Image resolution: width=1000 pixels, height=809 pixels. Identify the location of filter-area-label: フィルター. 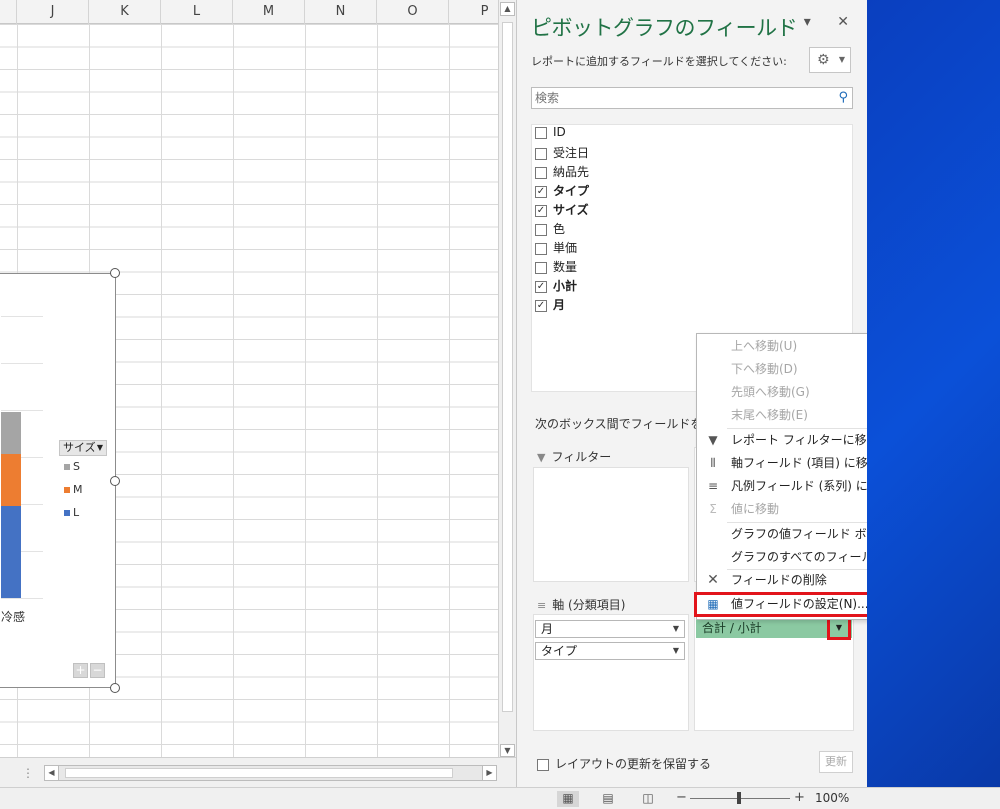
(581, 457).